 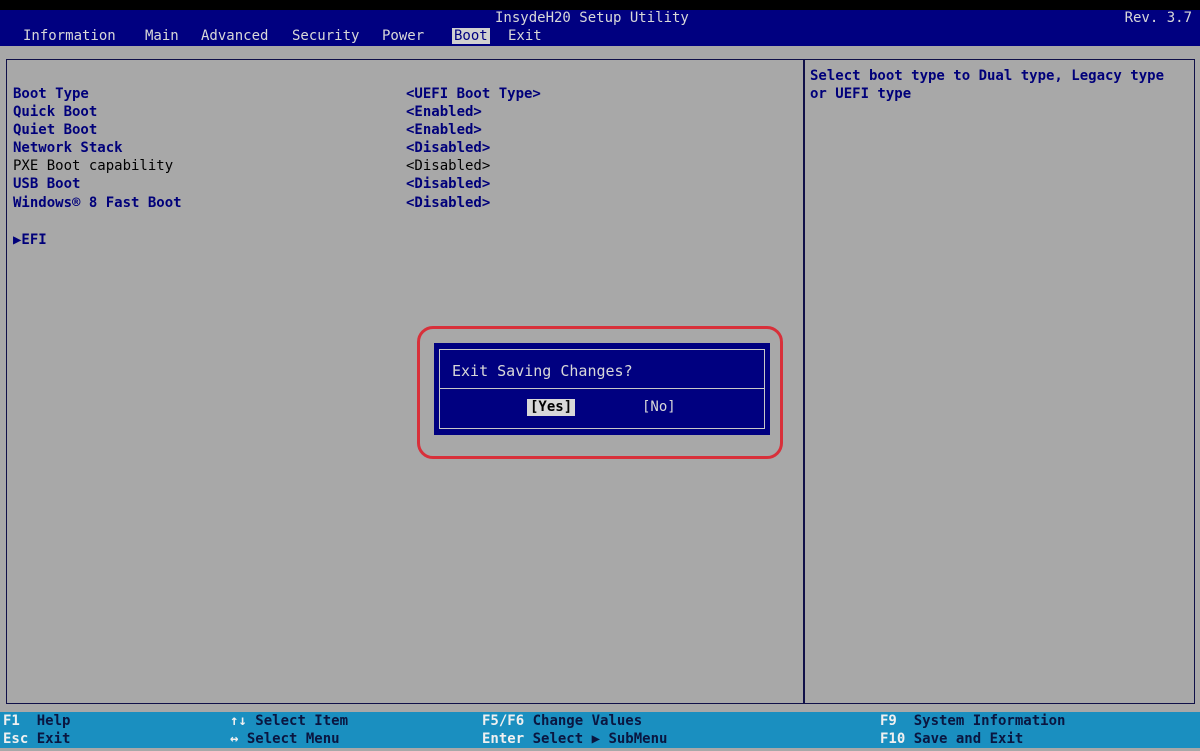 What do you see at coordinates (93, 166) in the screenshot?
I see `option-pxe-boot-label: PXE Boot capability` at bounding box center [93, 166].